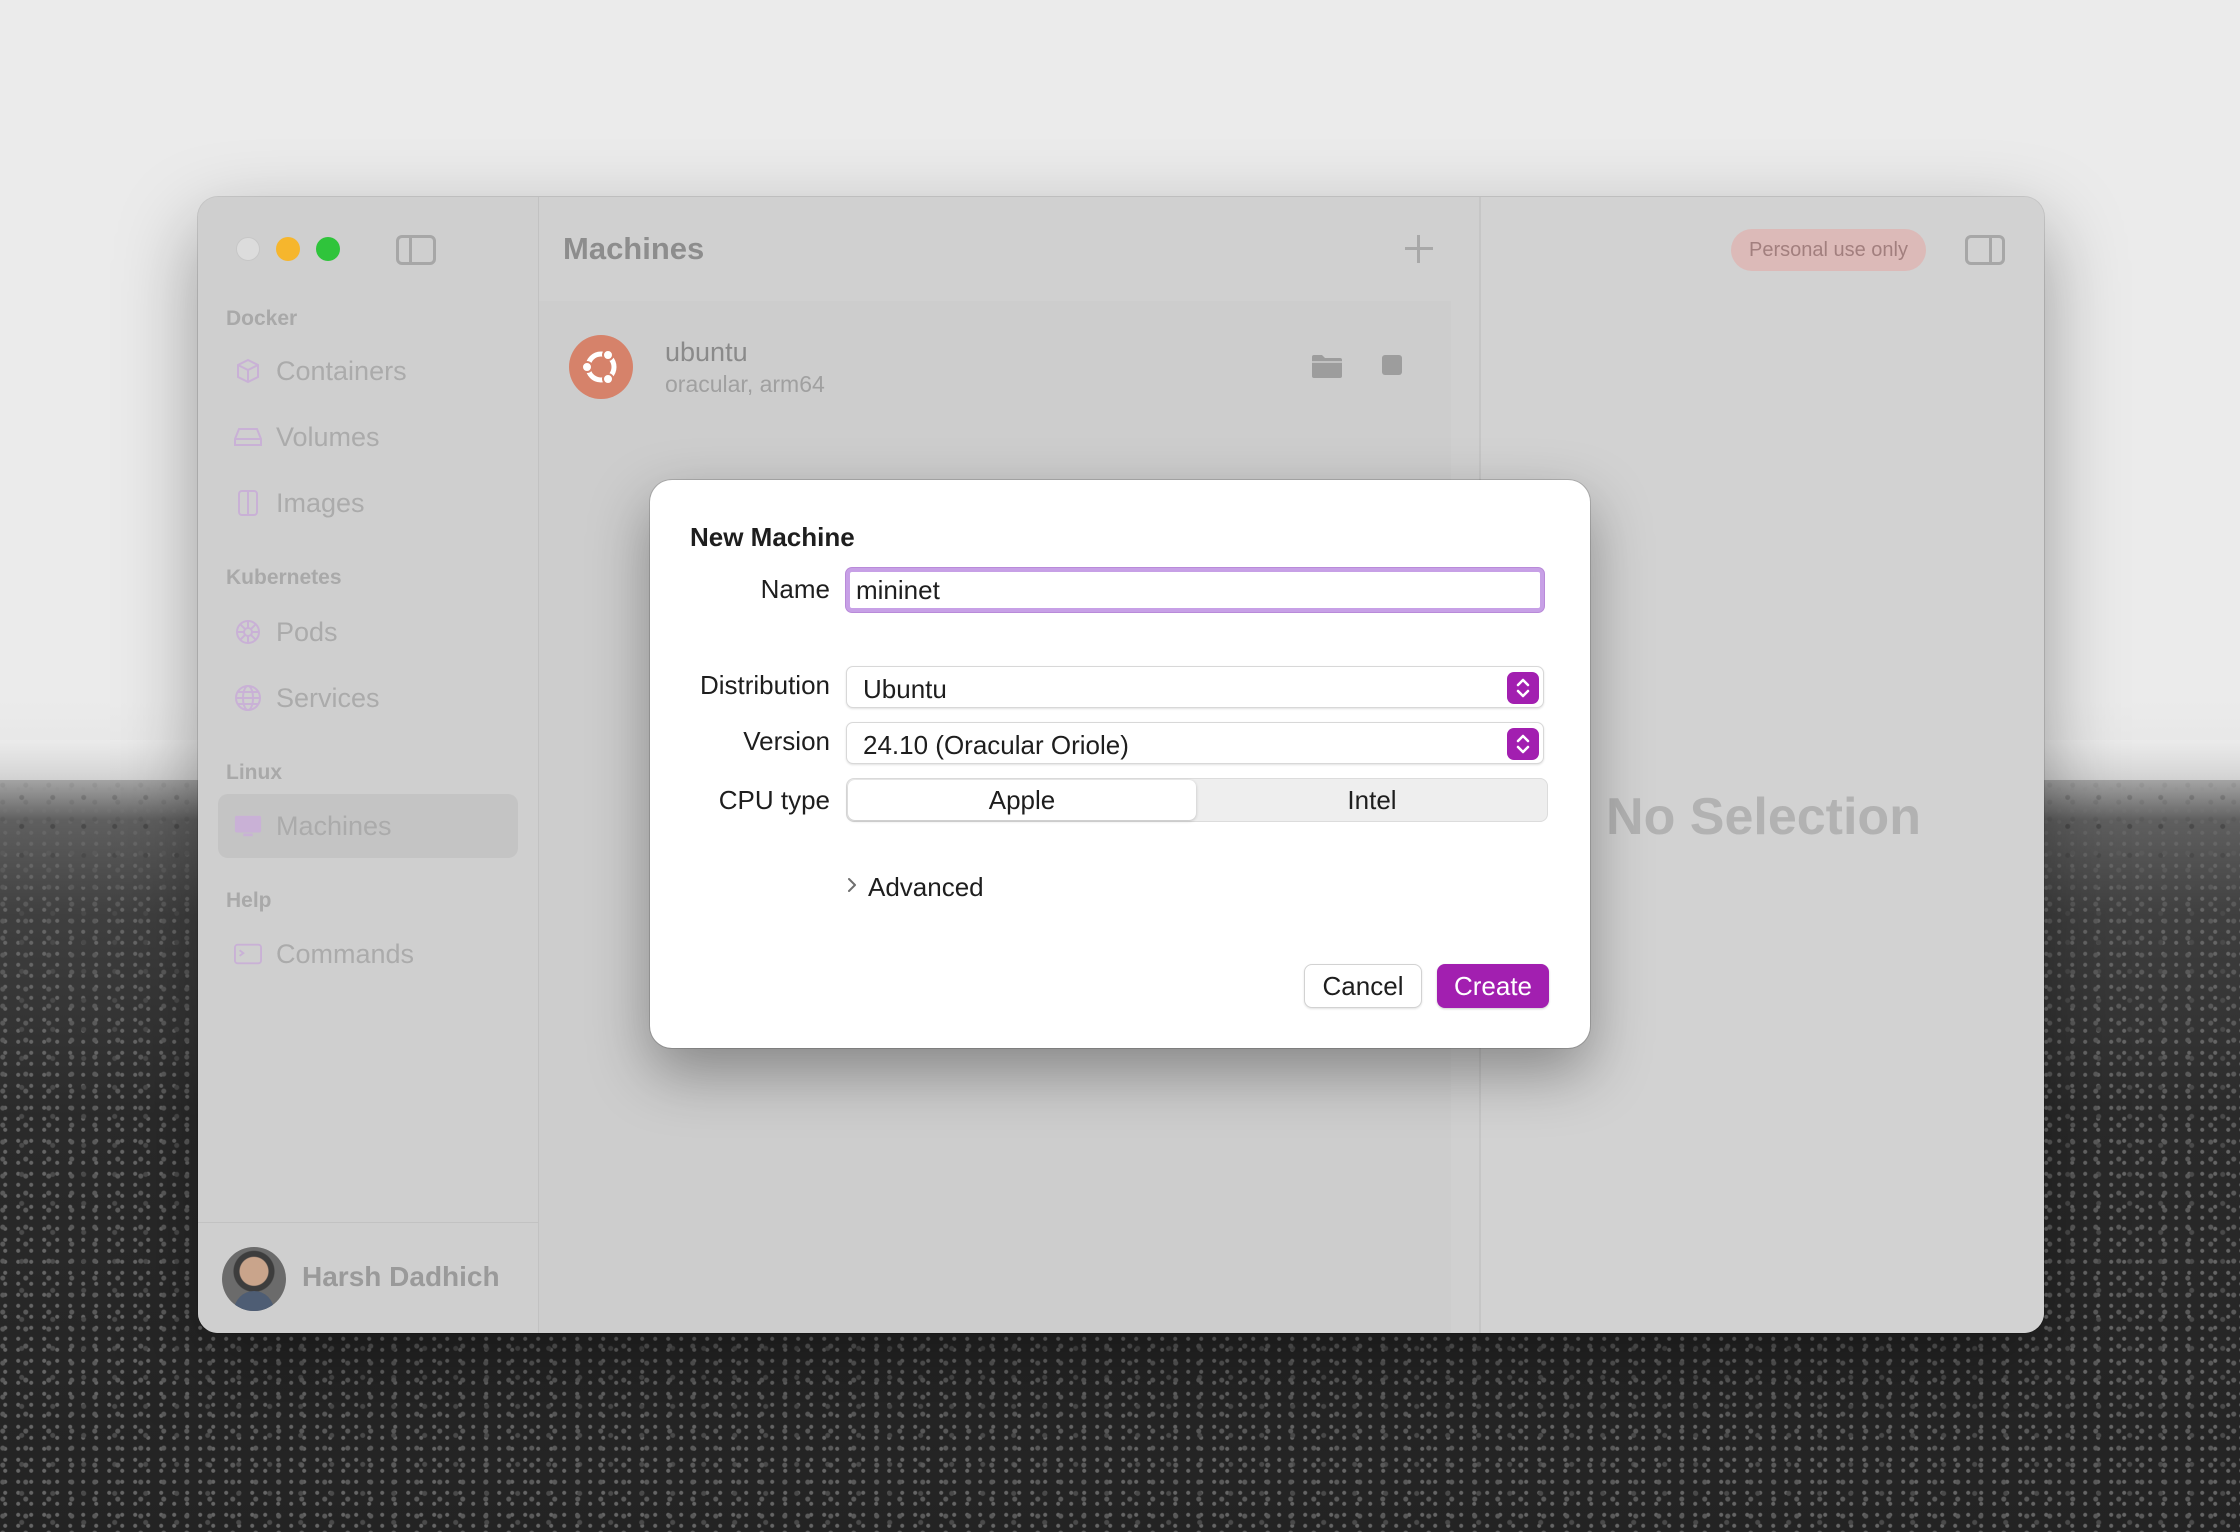 The image size is (2240, 1532). Describe the element at coordinates (745, 384) in the screenshot. I see `machine-detail: oracular, arm64` at that location.